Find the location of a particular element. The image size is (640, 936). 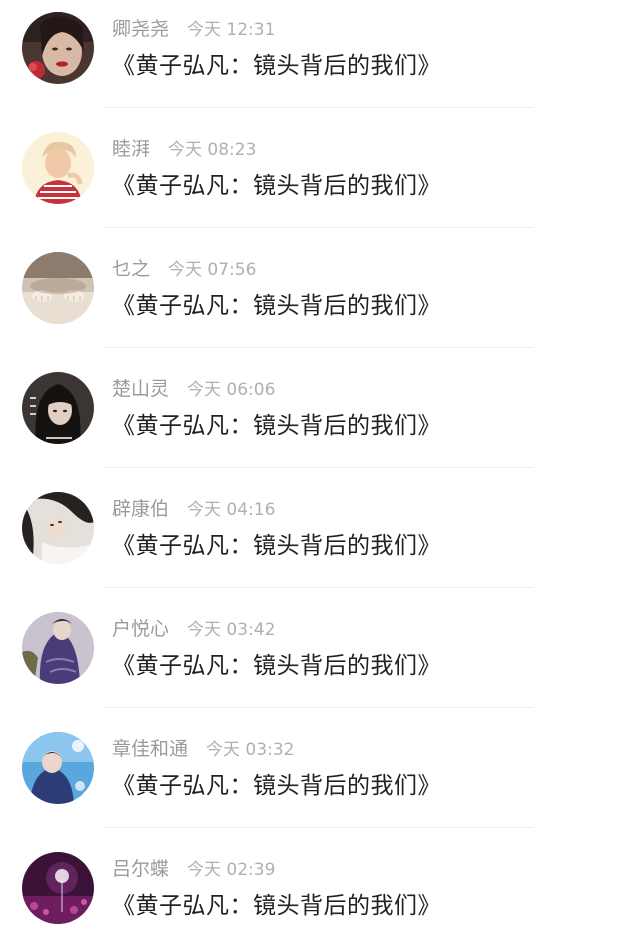

lying-girl-avatar is located at coordinates (58, 528).